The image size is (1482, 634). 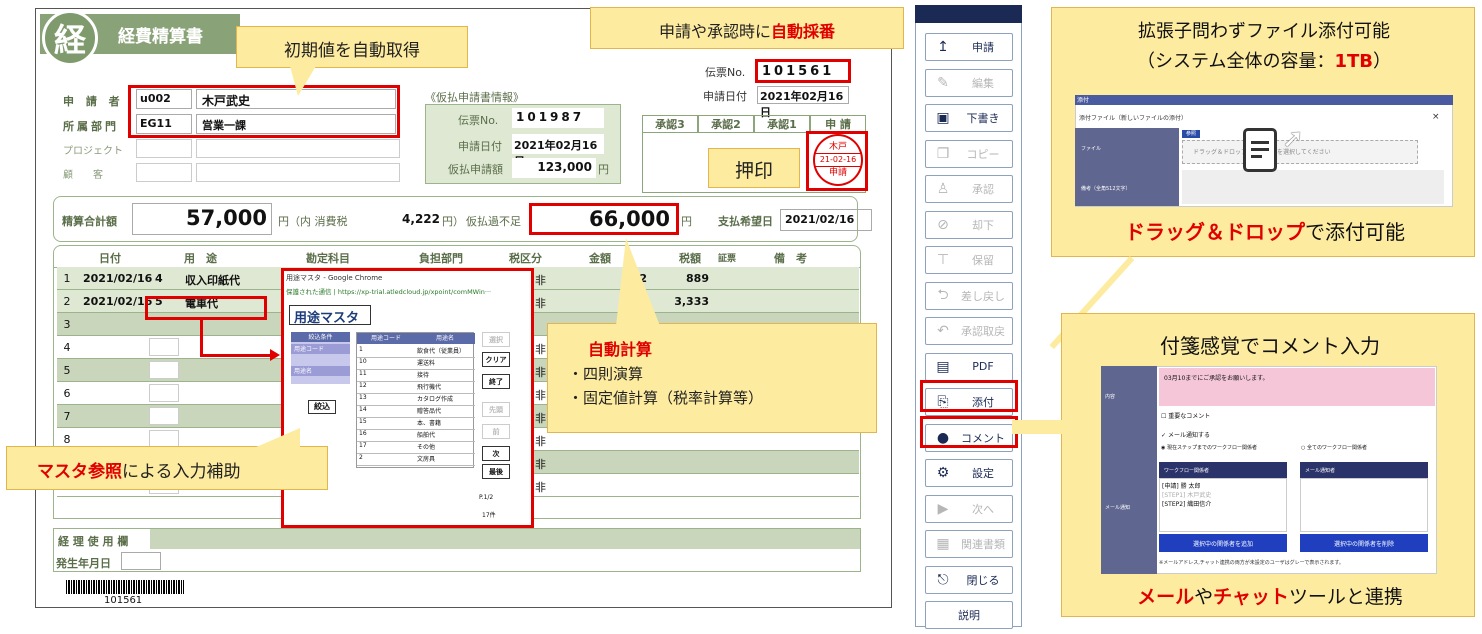 I want to click on master-item-code: 1, so click(x=386, y=352).